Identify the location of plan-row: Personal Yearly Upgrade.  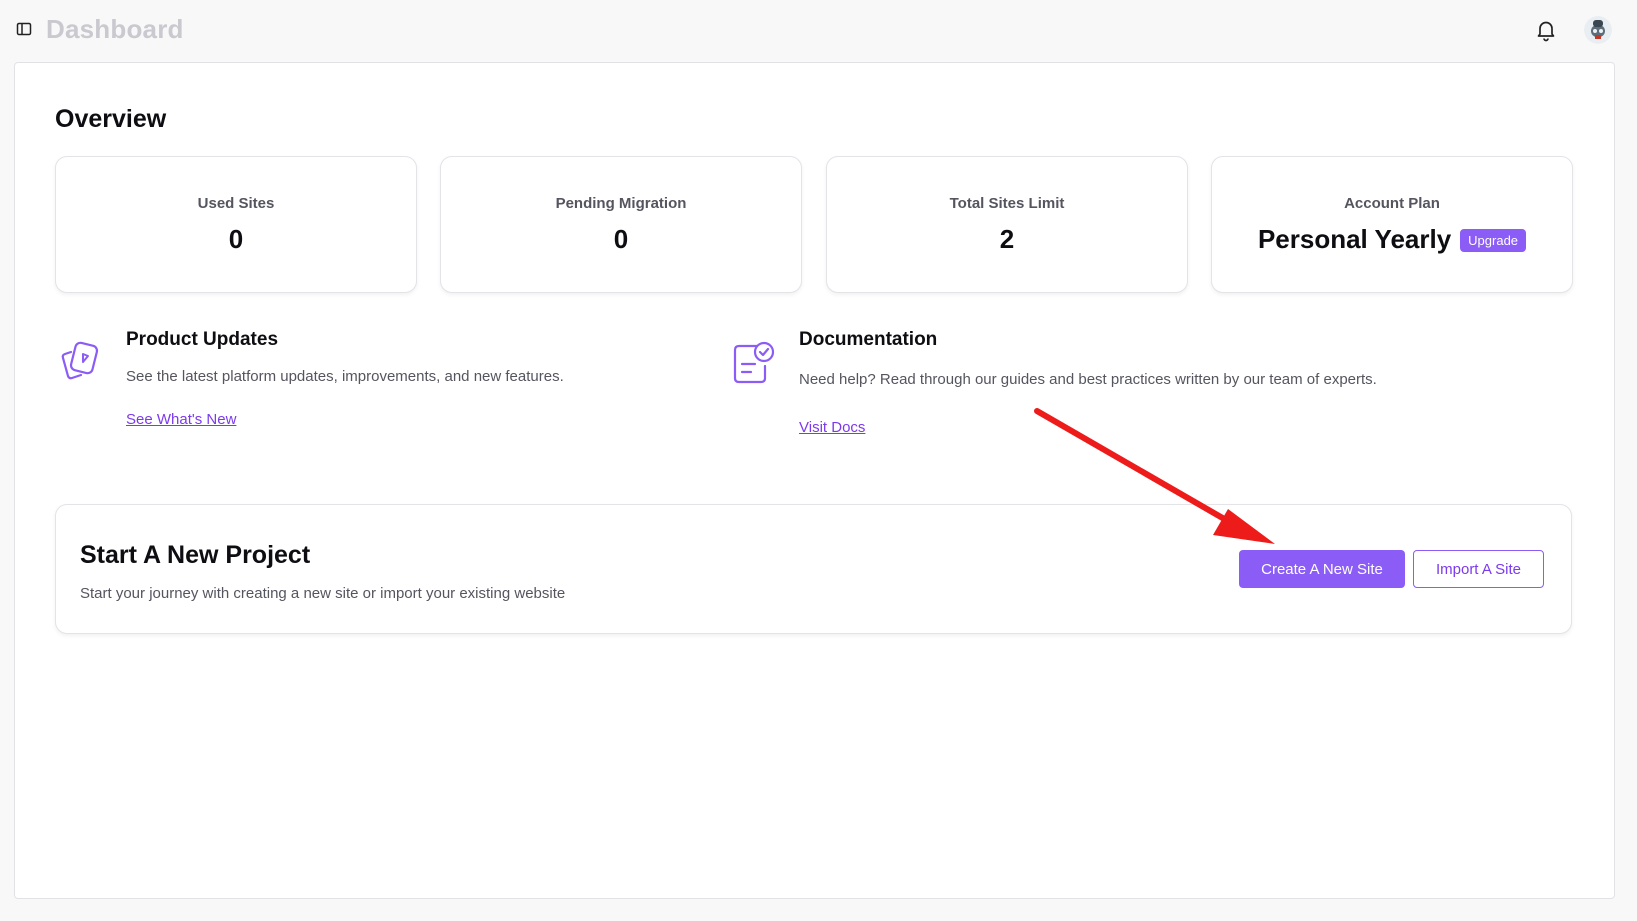
(1392, 239).